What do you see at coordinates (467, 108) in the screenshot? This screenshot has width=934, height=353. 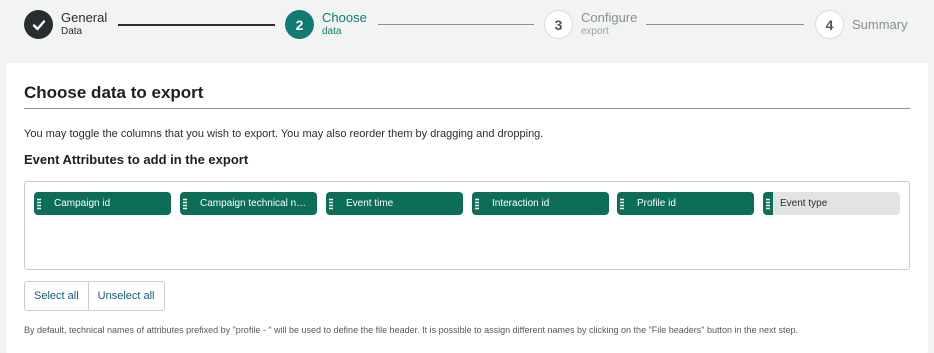 I see `divider` at bounding box center [467, 108].